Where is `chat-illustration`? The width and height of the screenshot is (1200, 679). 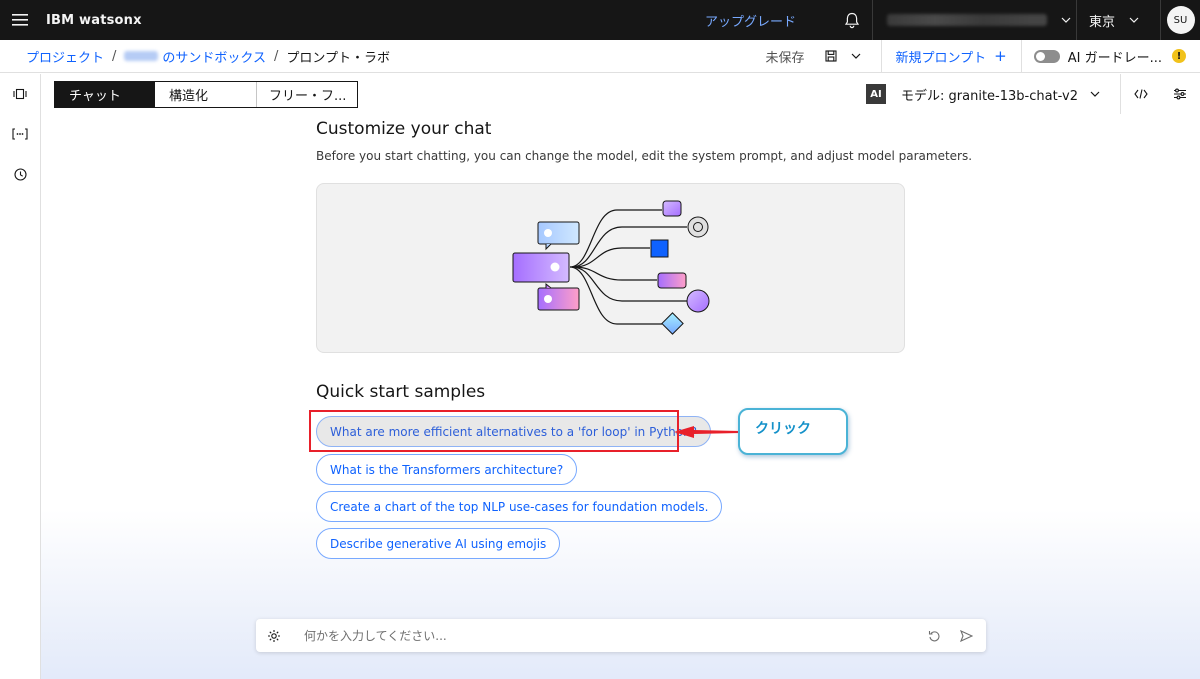
chat-illustration is located at coordinates (610, 268).